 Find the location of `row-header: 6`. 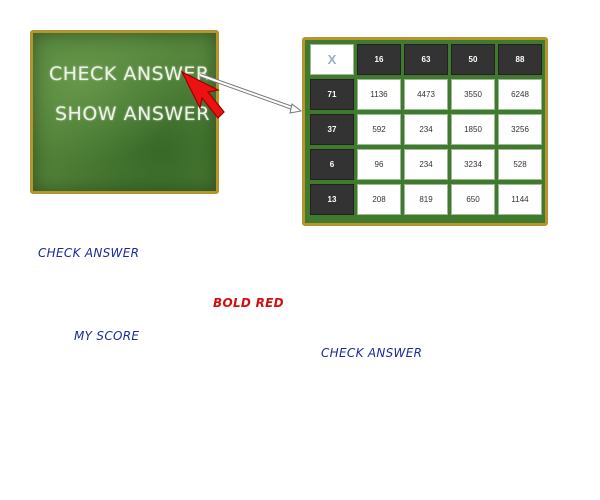

row-header: 6 is located at coordinates (332, 164).